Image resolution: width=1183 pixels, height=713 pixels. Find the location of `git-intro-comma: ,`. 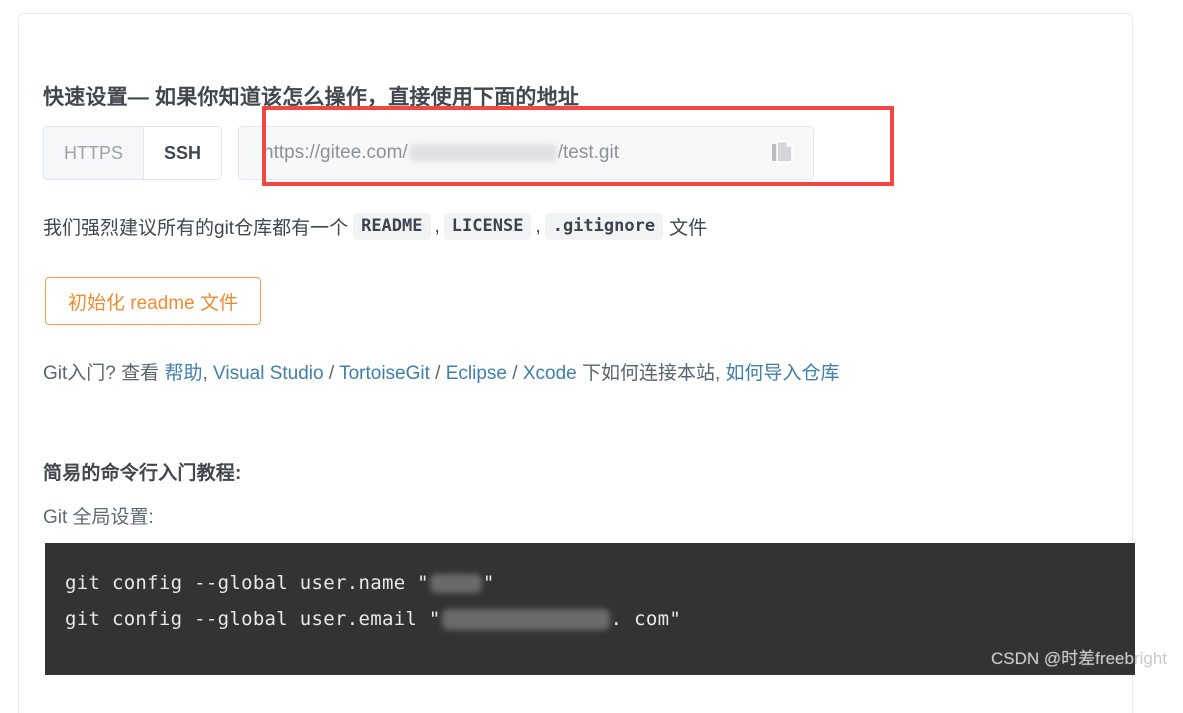

git-intro-comma: , is located at coordinates (205, 373).